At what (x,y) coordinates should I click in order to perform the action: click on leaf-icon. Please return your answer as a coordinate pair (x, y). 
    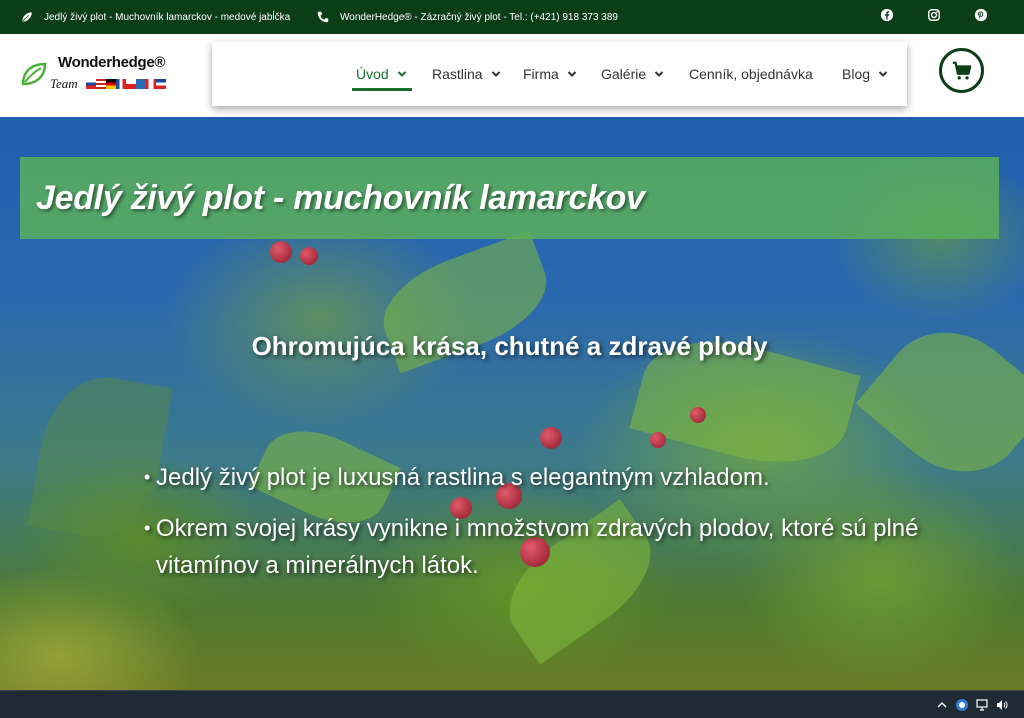
    Looking at the image, I should click on (27, 17).